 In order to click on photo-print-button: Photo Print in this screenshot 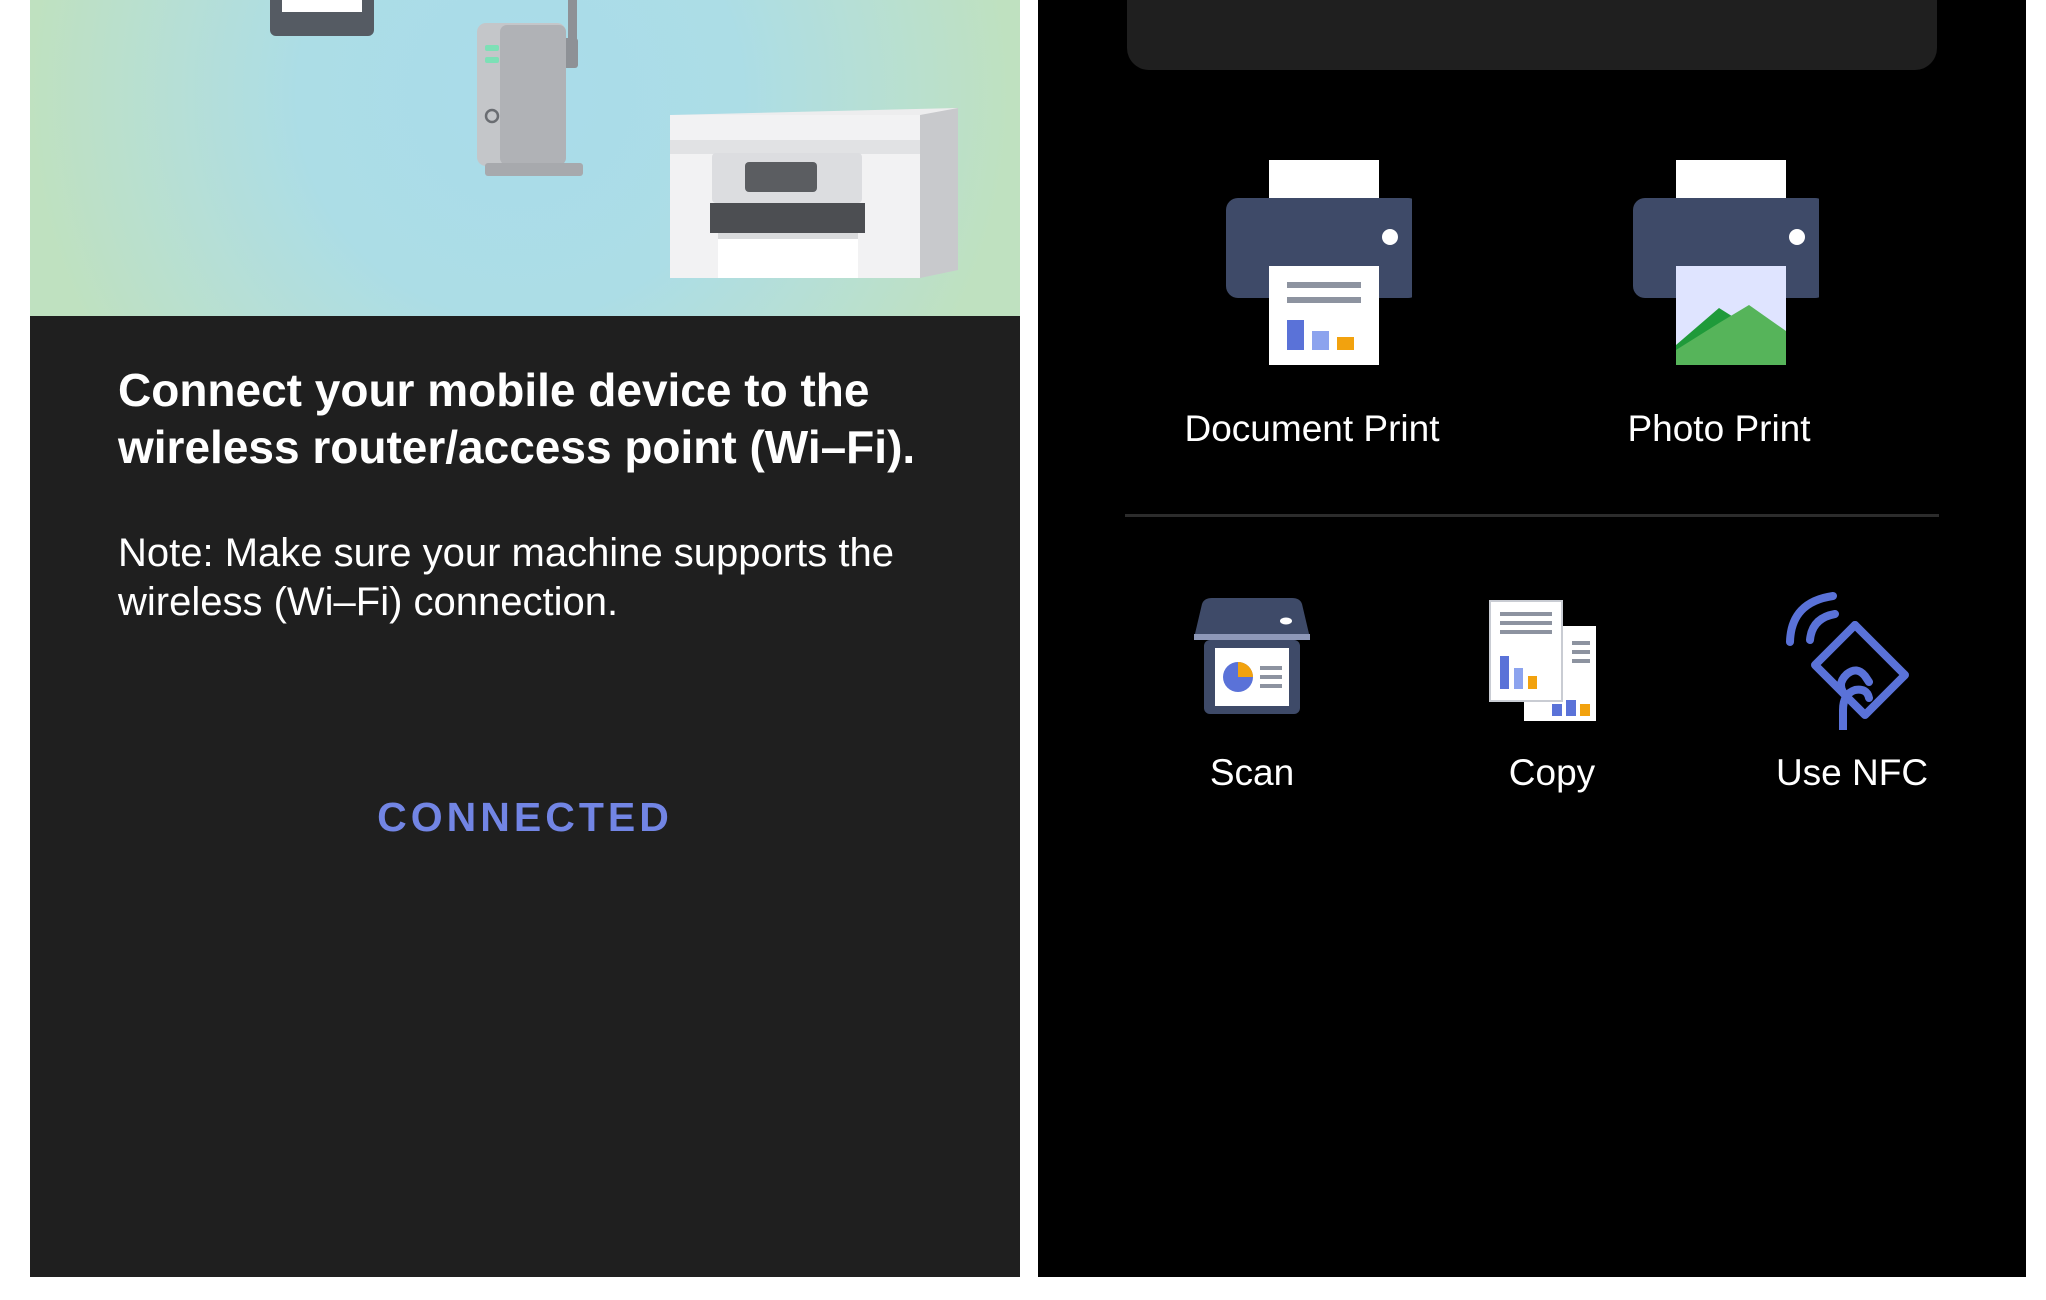, I will do `click(1719, 310)`.